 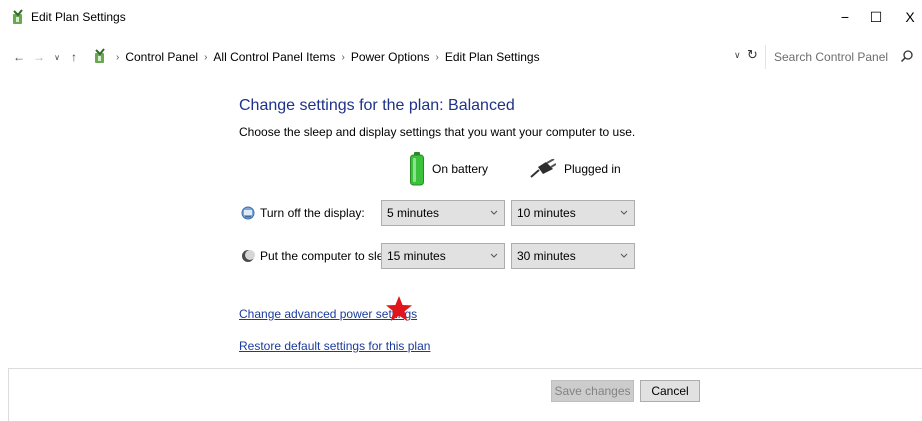 What do you see at coordinates (312, 213) in the screenshot?
I see `turn-off-display-label: Turn off the display:` at bounding box center [312, 213].